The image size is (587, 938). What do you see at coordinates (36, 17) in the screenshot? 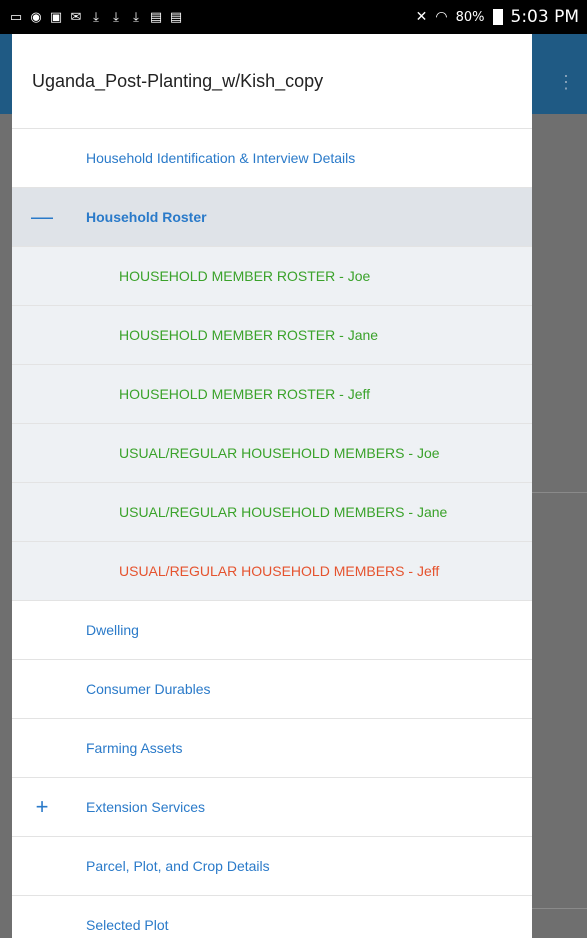
I see `wifi-hotspot-icon: ◉` at bounding box center [36, 17].